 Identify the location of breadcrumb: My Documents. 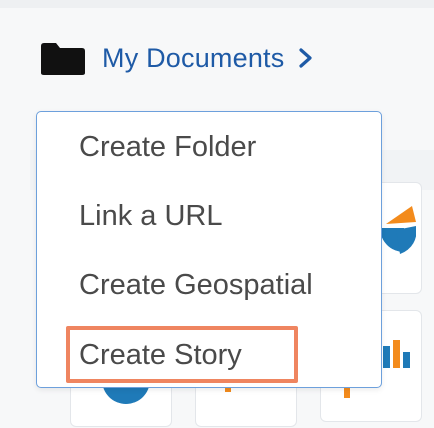
(177, 58).